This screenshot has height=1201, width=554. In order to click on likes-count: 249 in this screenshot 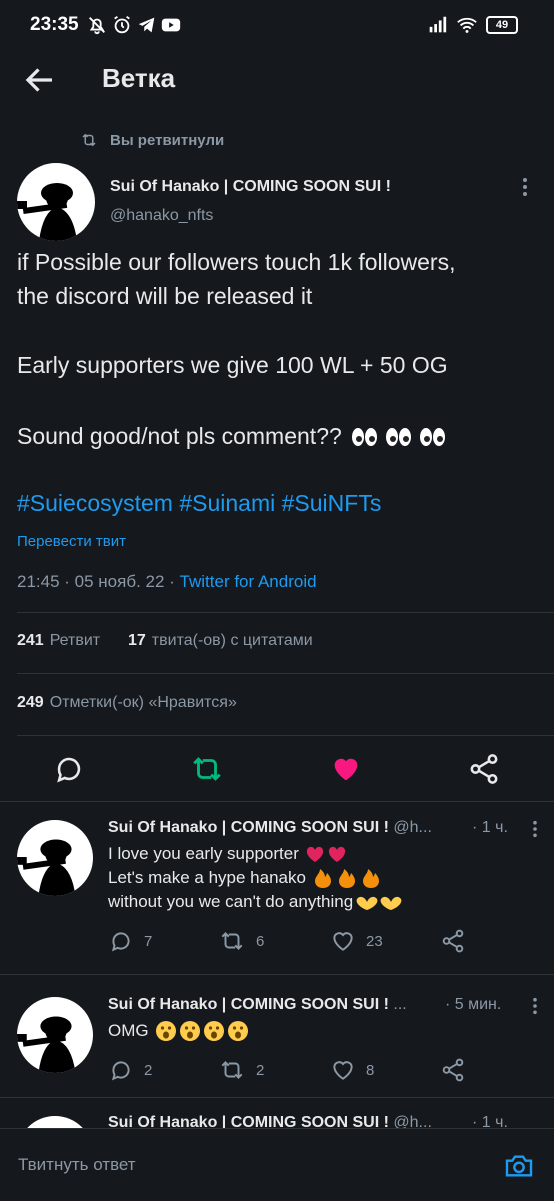, I will do `click(30, 702)`.